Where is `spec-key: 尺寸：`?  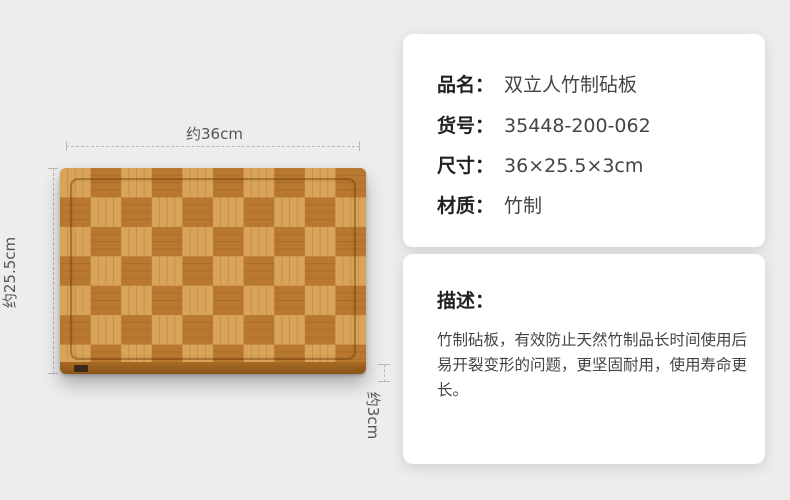 spec-key: 尺寸： is located at coordinates (466, 166).